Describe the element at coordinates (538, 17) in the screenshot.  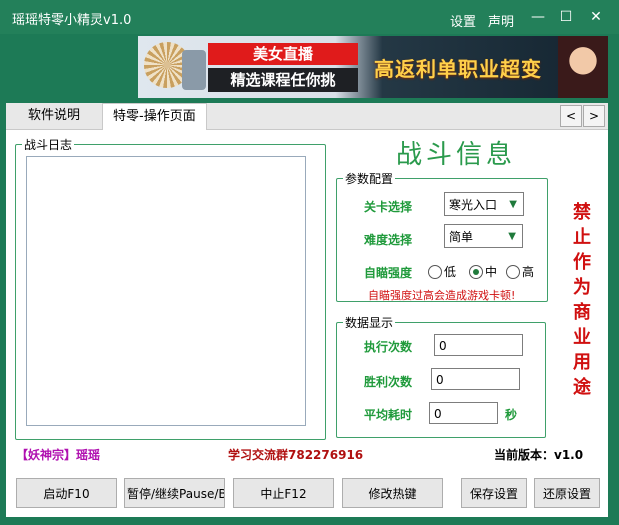
I see `minimize-button: —` at that location.